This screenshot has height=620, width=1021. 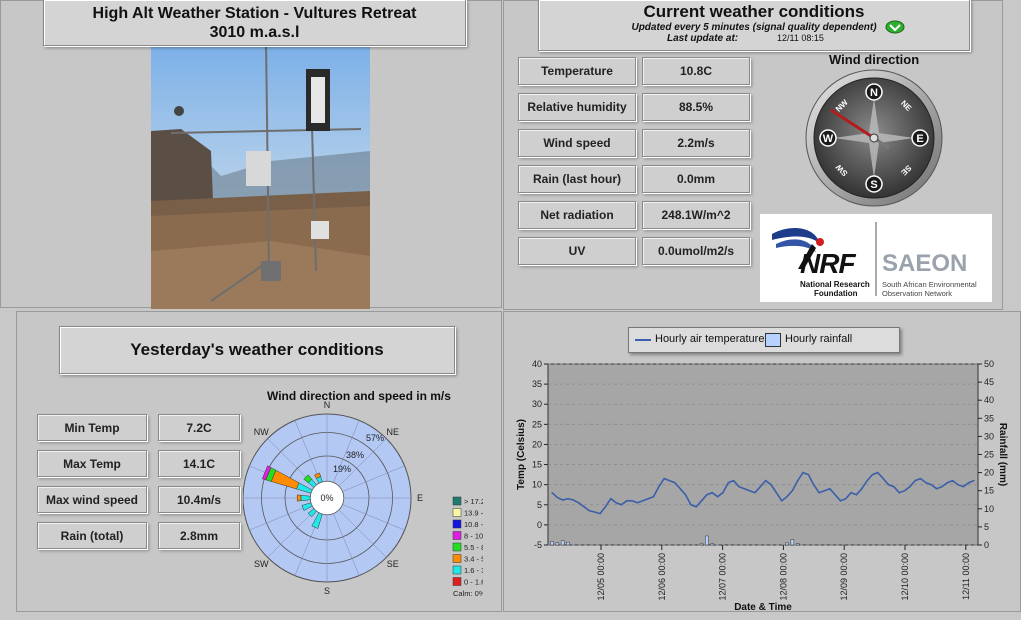 I want to click on yesterday-min-temp-value: 7.2C, so click(x=199, y=427).